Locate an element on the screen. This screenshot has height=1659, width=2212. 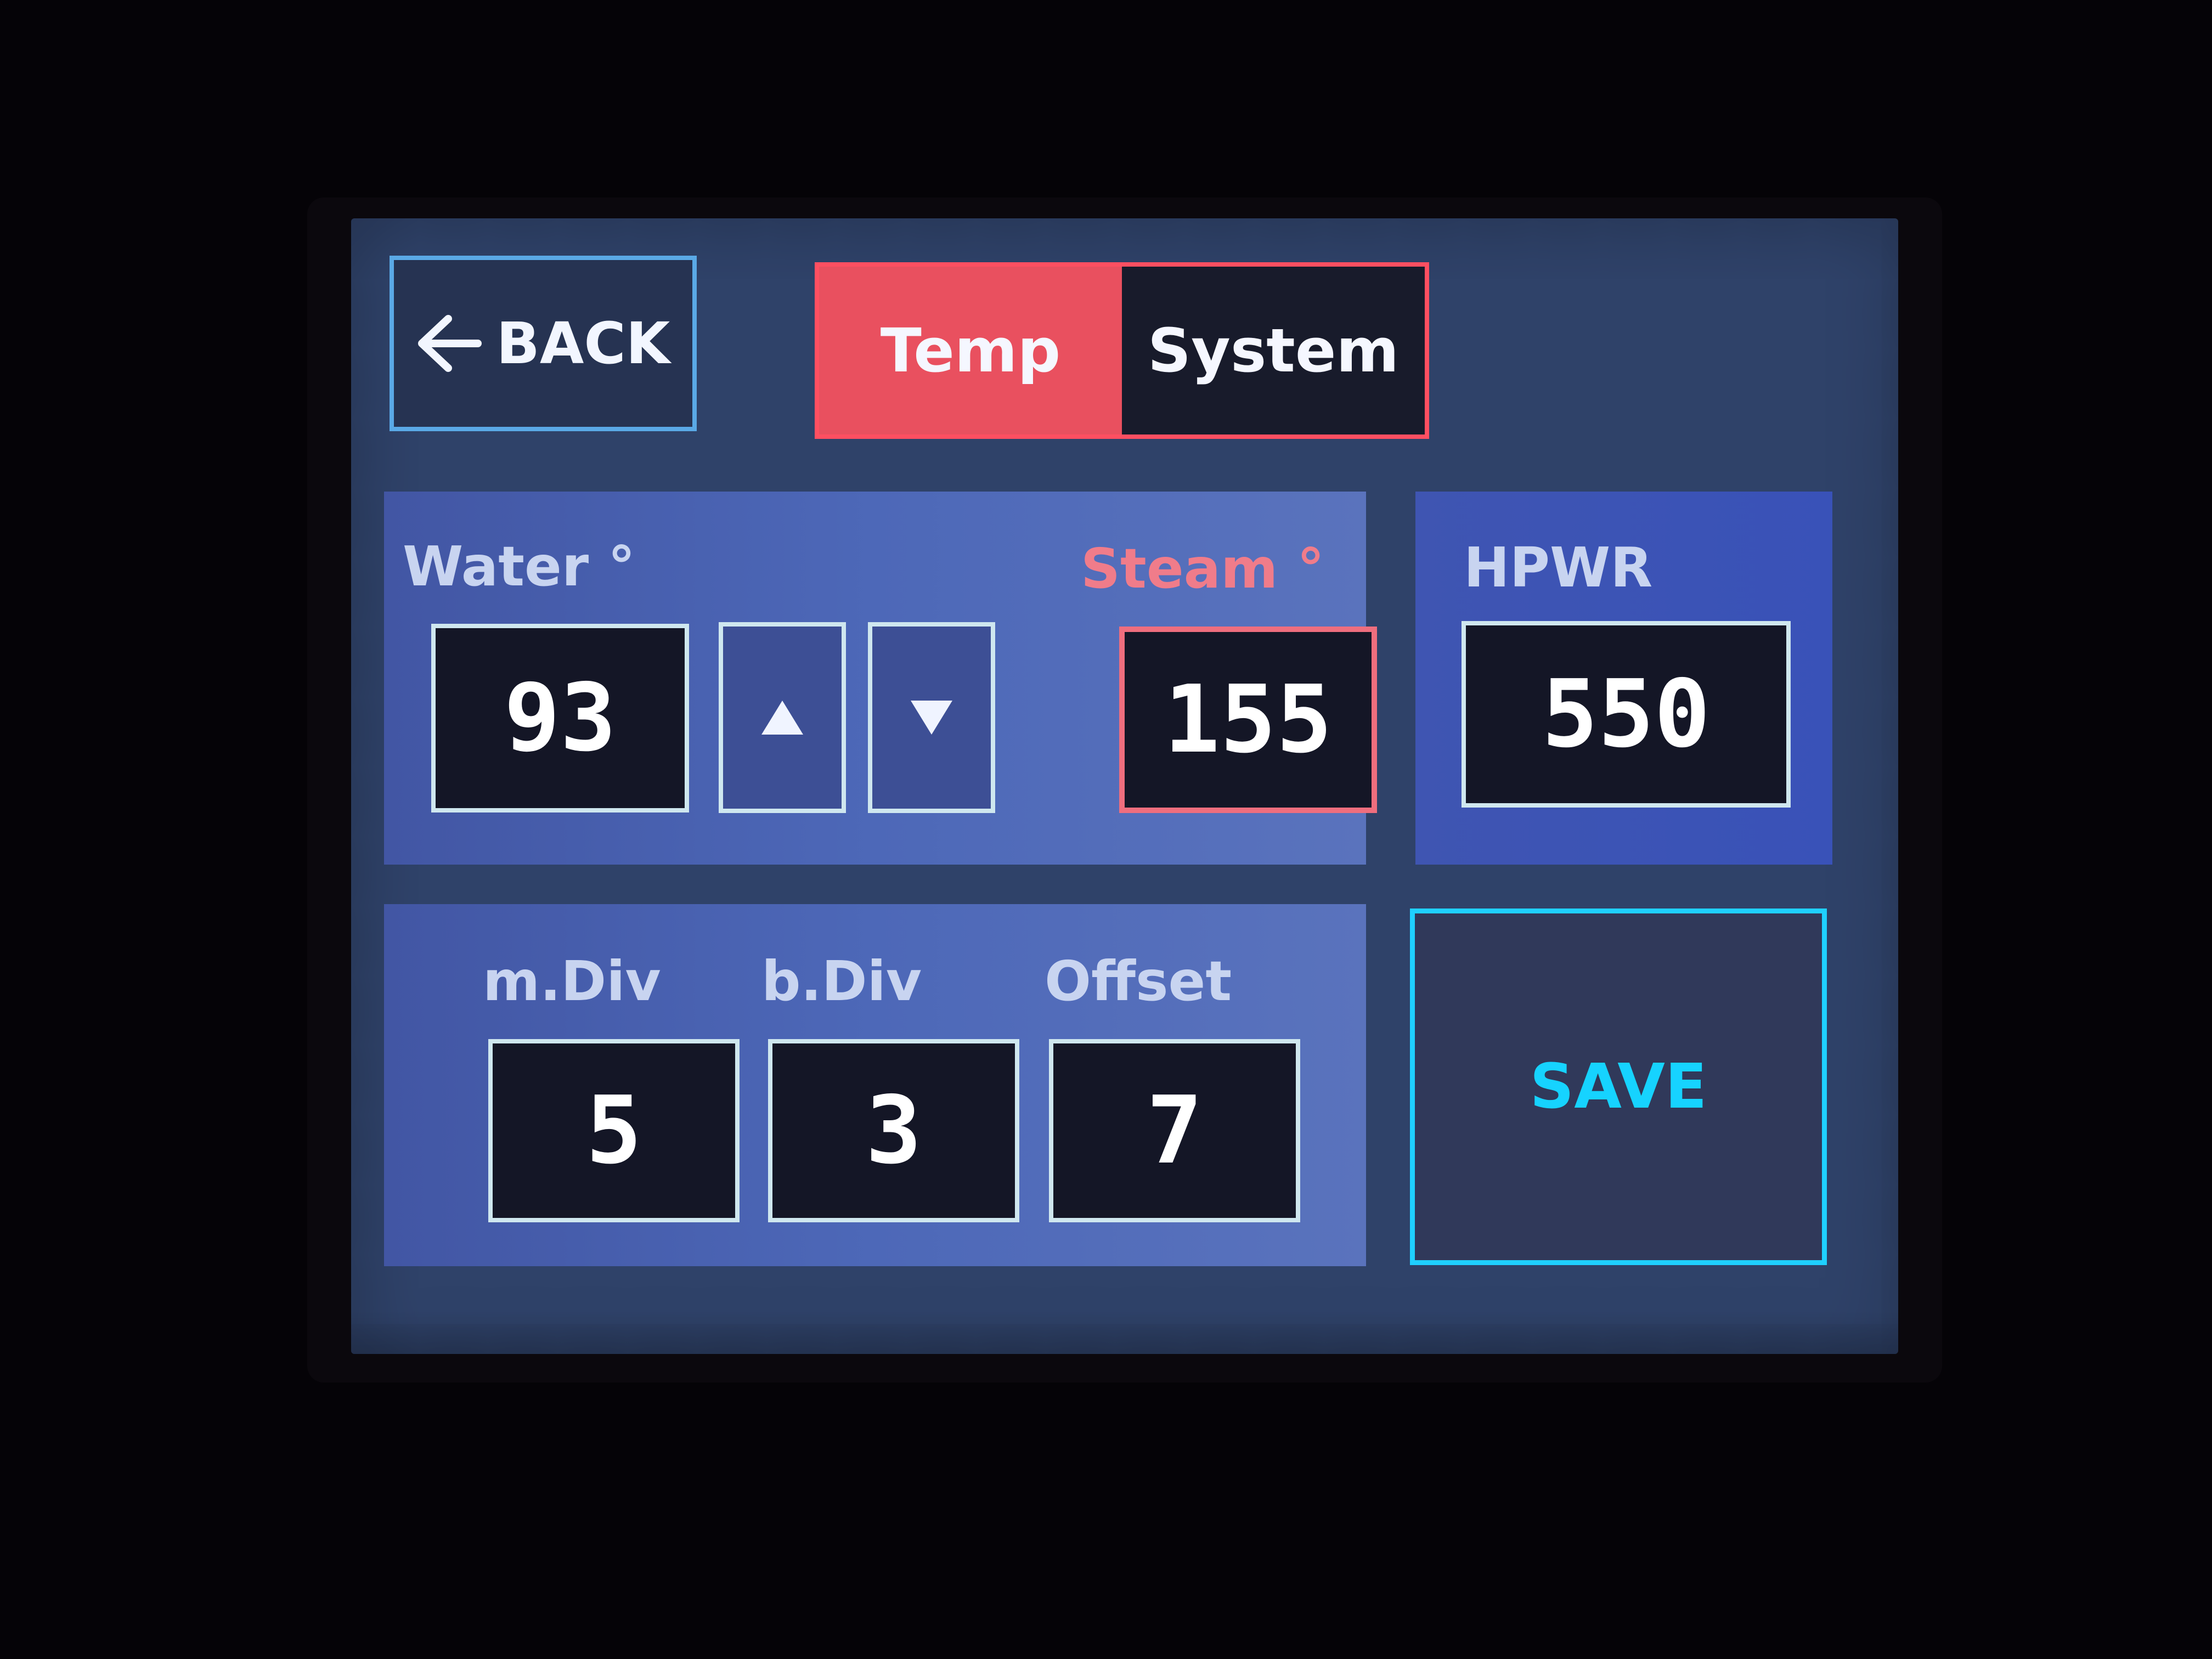
hpwr-label: HPWR is located at coordinates (1558, 567).